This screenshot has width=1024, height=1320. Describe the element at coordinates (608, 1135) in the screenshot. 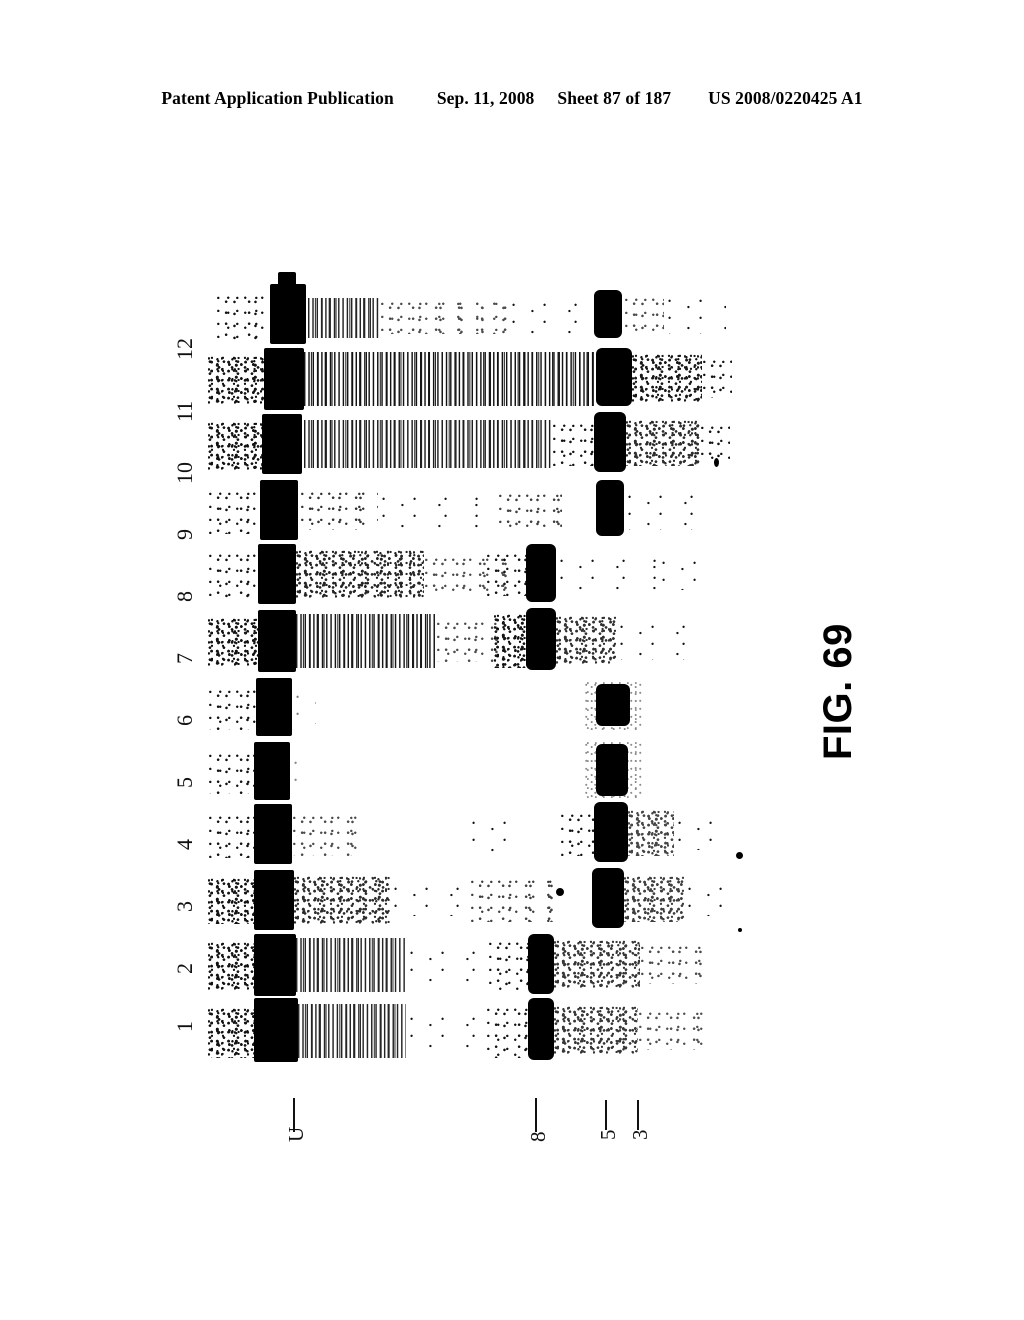

I see `size-marker-5-label: 5` at that location.